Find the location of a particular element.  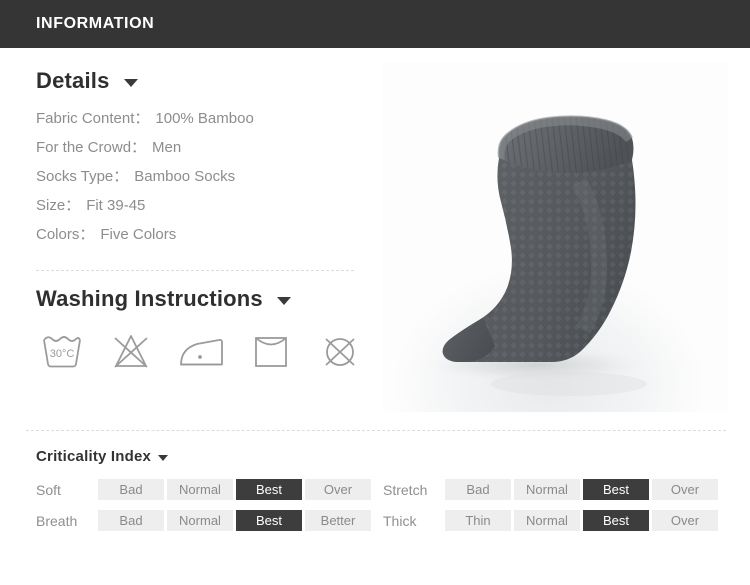

details-heading-row: Details is located at coordinates (201, 81).